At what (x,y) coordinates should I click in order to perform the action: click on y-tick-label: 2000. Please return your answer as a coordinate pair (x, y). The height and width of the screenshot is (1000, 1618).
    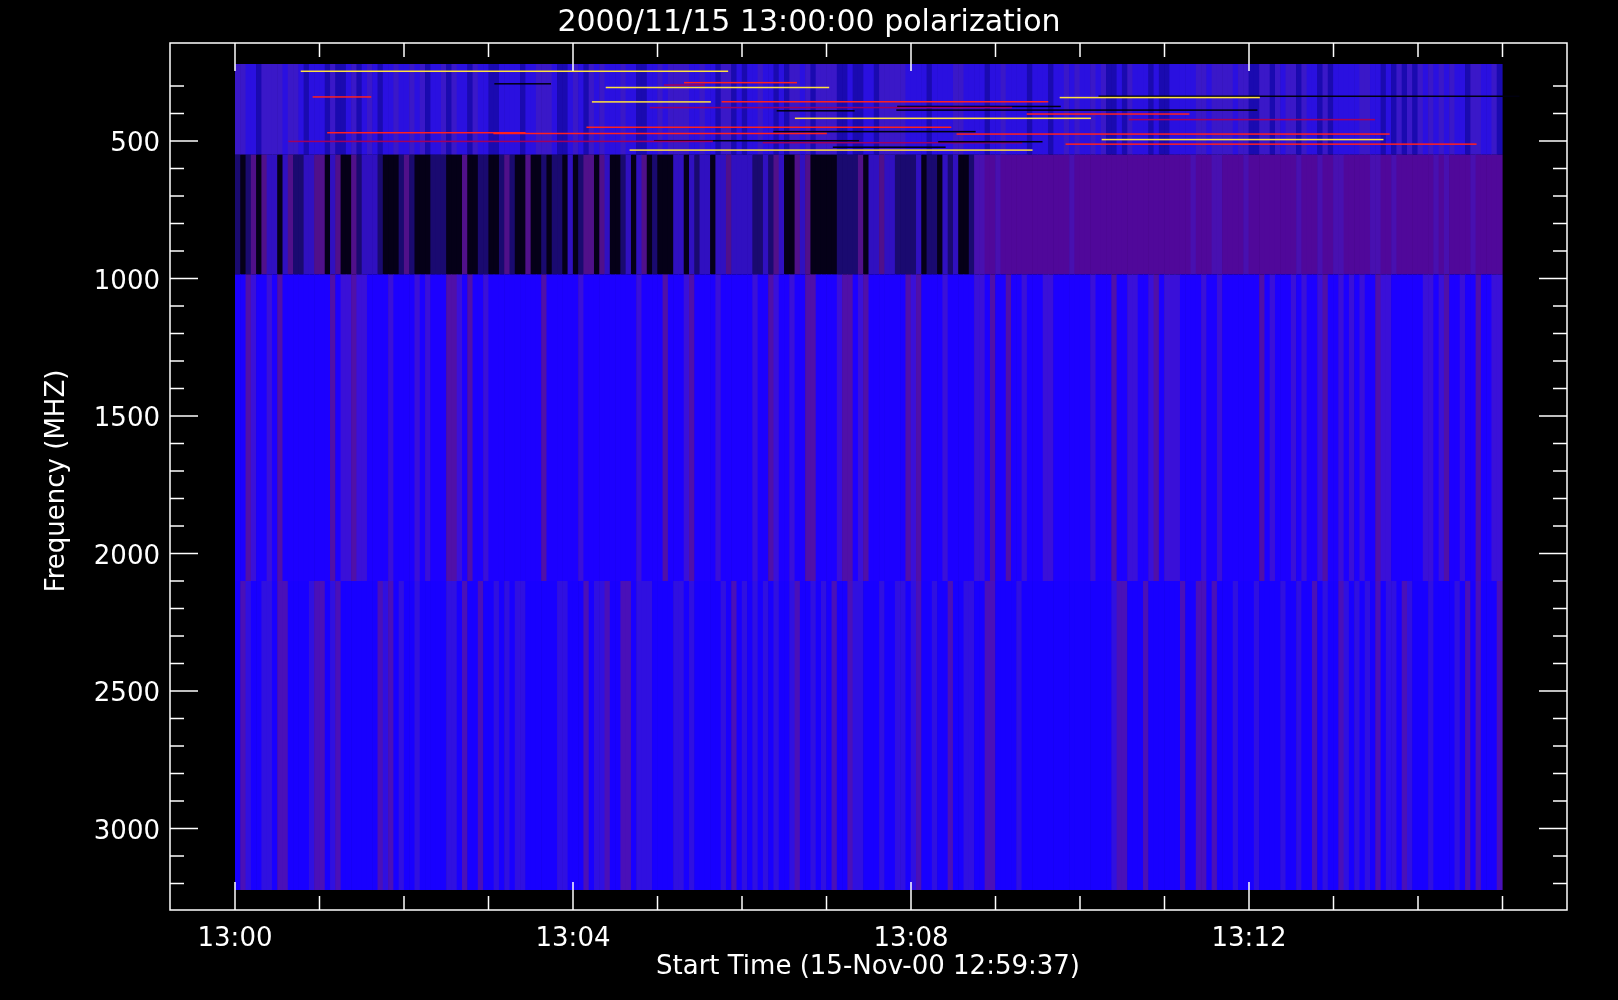
    Looking at the image, I should click on (126, 554).